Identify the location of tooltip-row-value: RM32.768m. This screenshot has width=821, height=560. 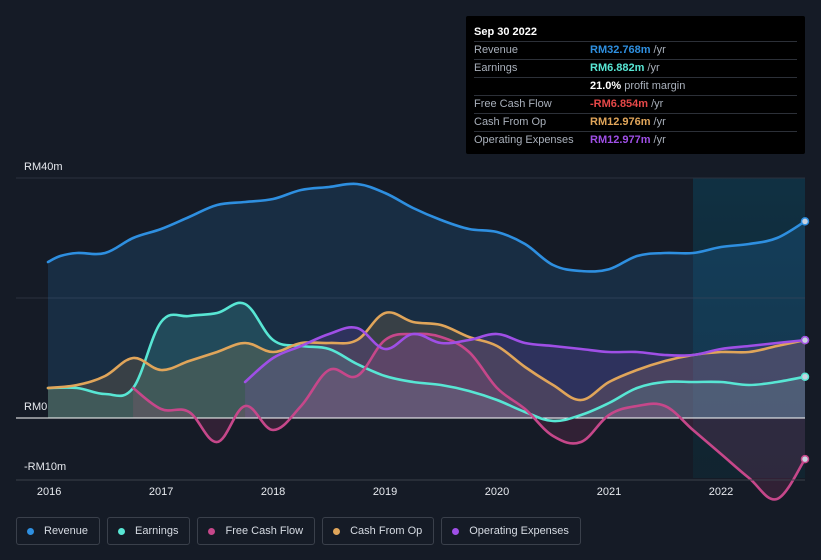
(620, 50).